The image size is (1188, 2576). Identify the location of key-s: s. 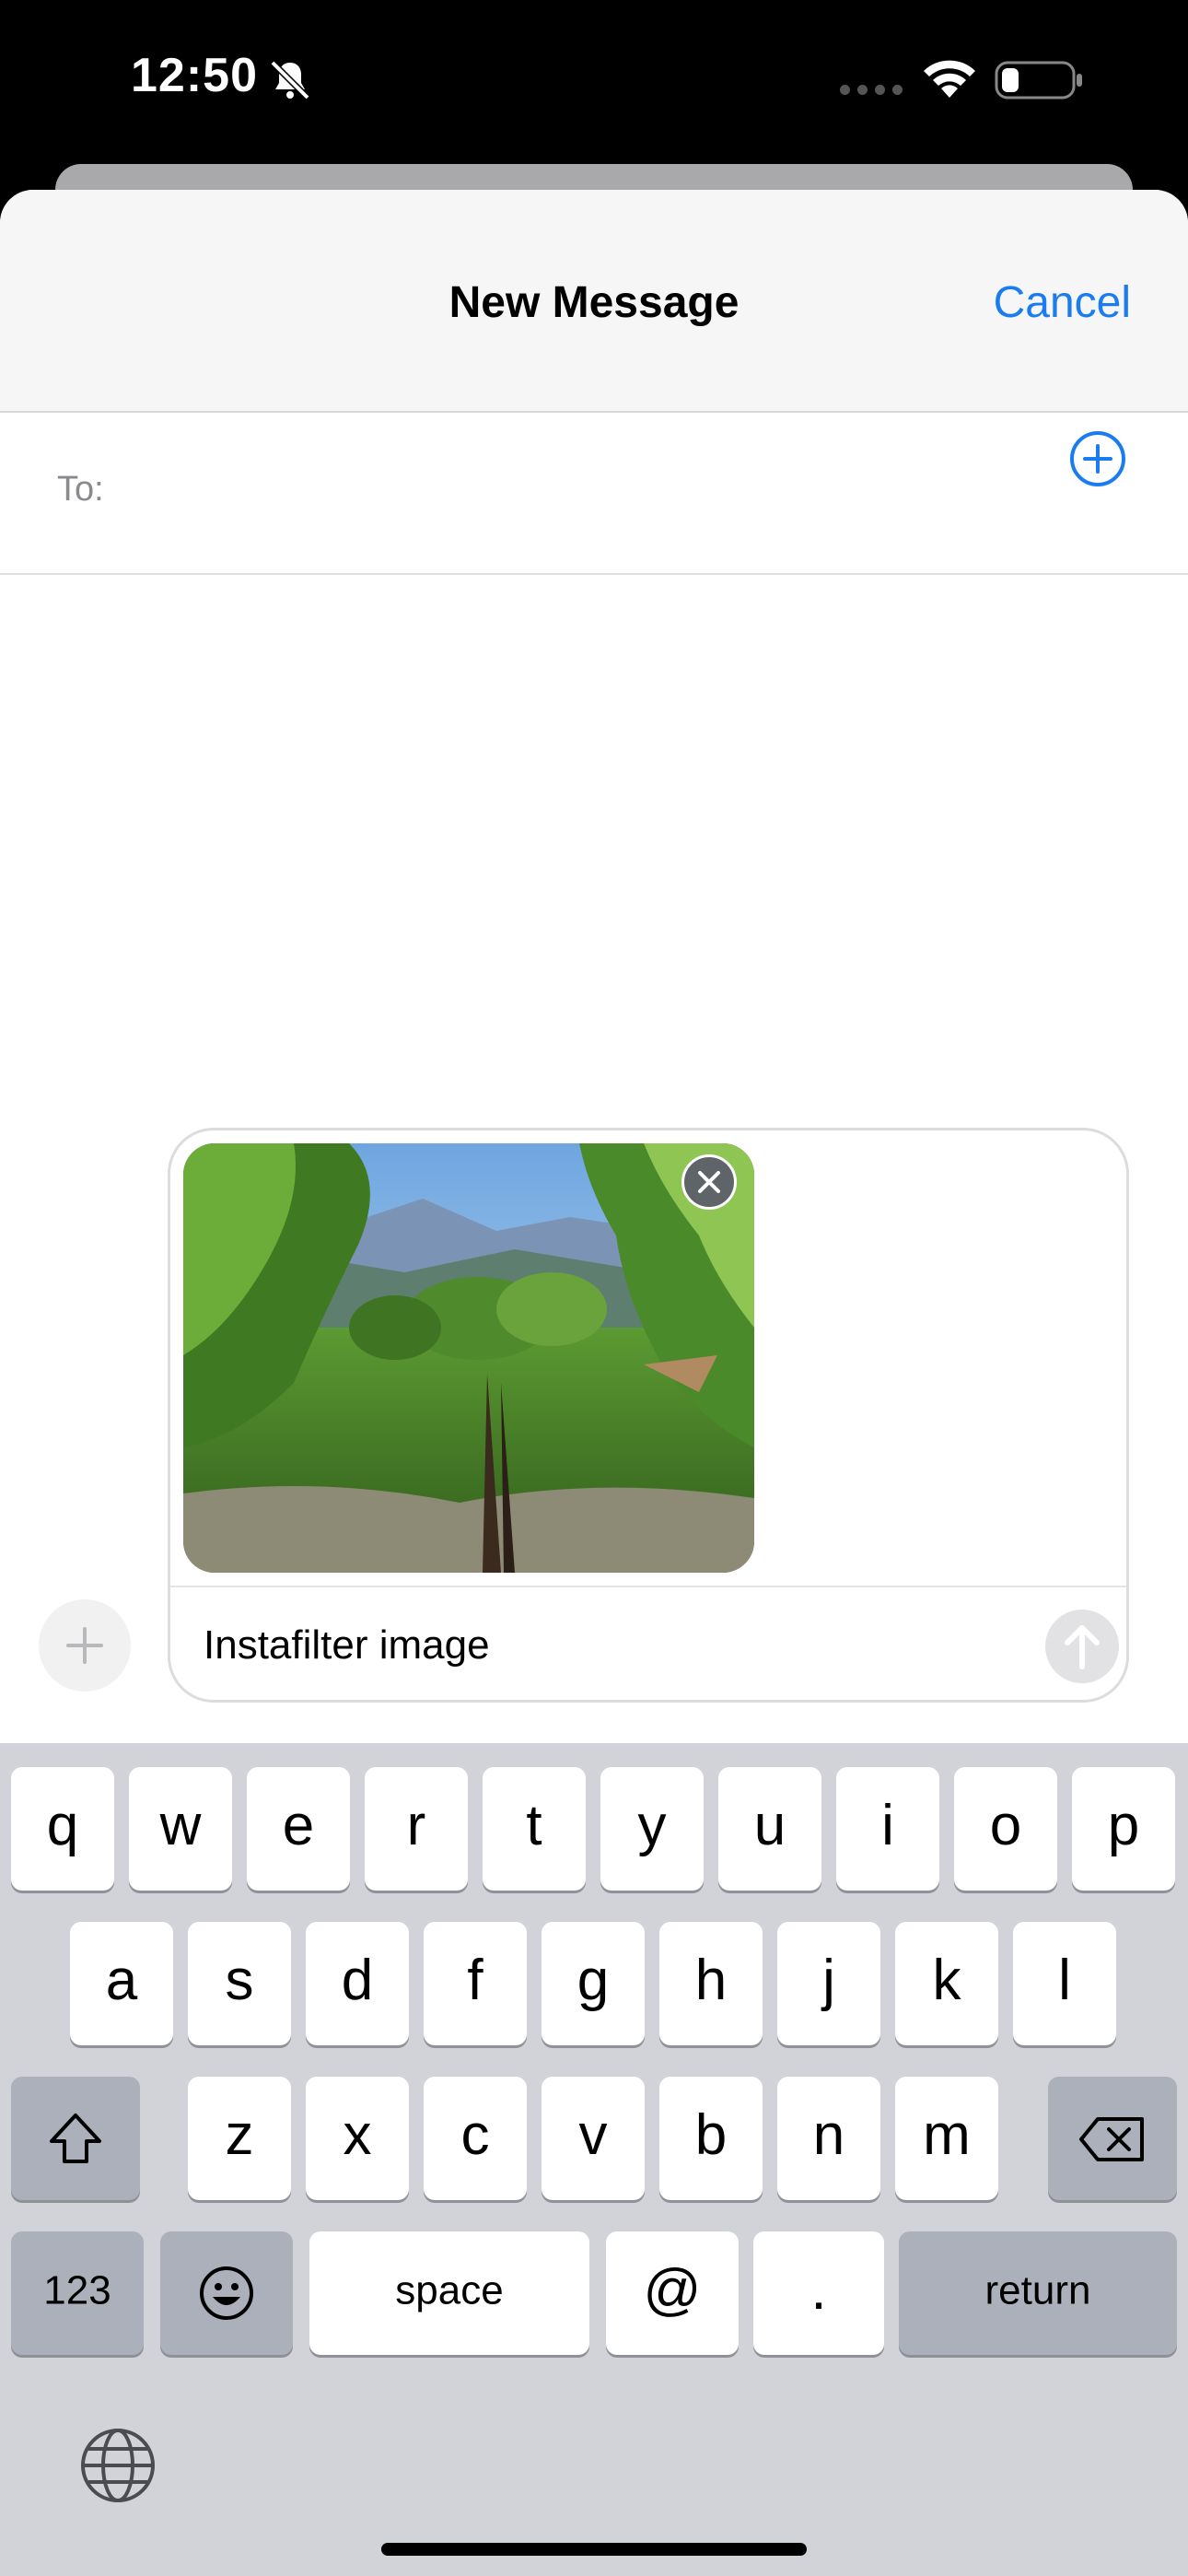
(239, 1983).